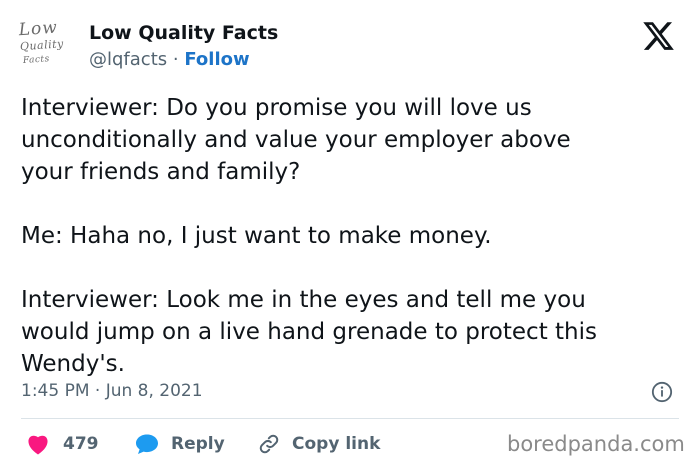  Describe the element at coordinates (662, 392) in the screenshot. I see `info-icon` at that location.